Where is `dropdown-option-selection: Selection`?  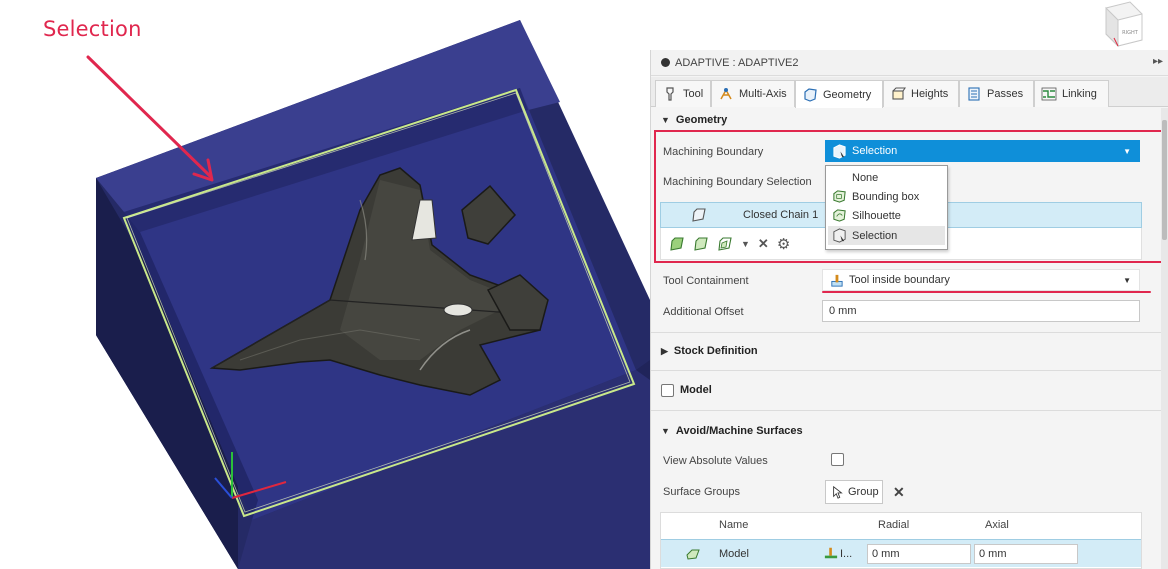 dropdown-option-selection: Selection is located at coordinates (886, 235).